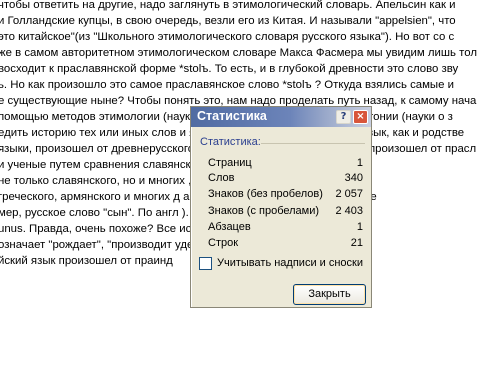 The height and width of the screenshot is (367, 497). Describe the element at coordinates (230, 163) in the screenshot. I see `stat-label: Страниц` at that location.